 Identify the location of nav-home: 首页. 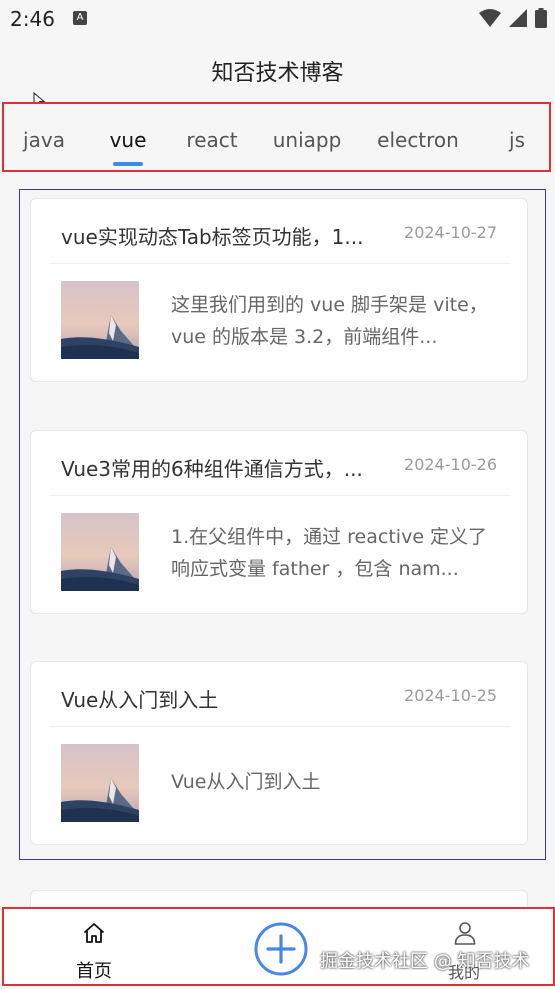
(94, 951).